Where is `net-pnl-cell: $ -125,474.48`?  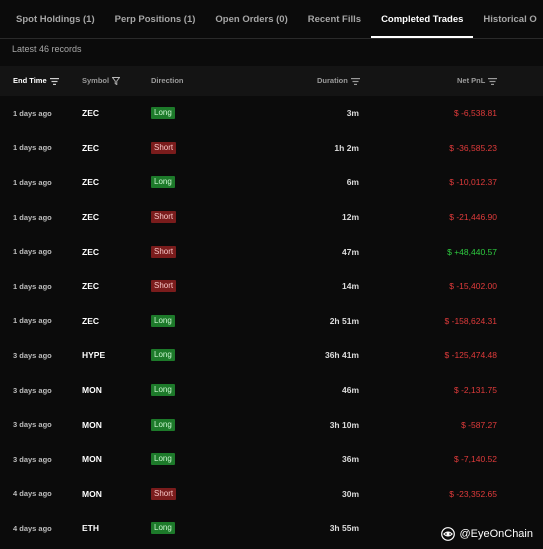 net-pnl-cell: $ -125,474.48 is located at coordinates (470, 355).